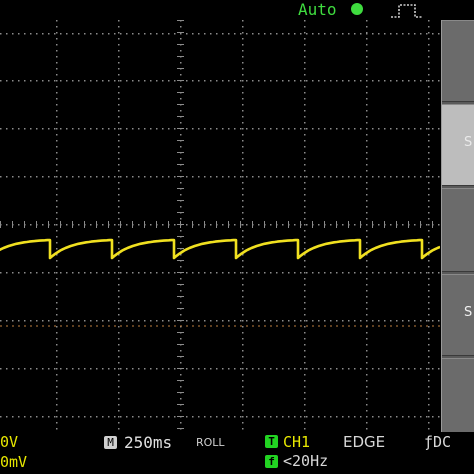 This screenshot has height=474, width=474. What do you see at coordinates (458, 315) in the screenshot?
I see `soft-key-4: S` at bounding box center [458, 315].